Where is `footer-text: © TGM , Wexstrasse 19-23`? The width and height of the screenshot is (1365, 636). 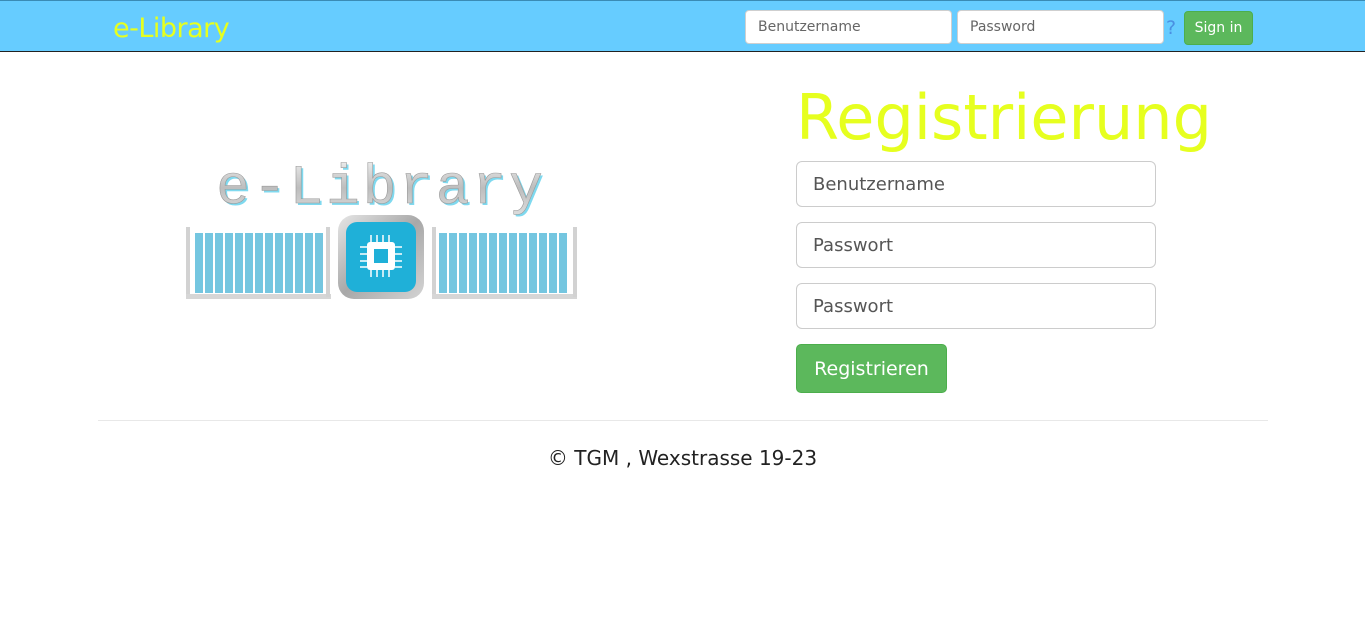 footer-text: © TGM , Wexstrasse 19-23 is located at coordinates (682, 458).